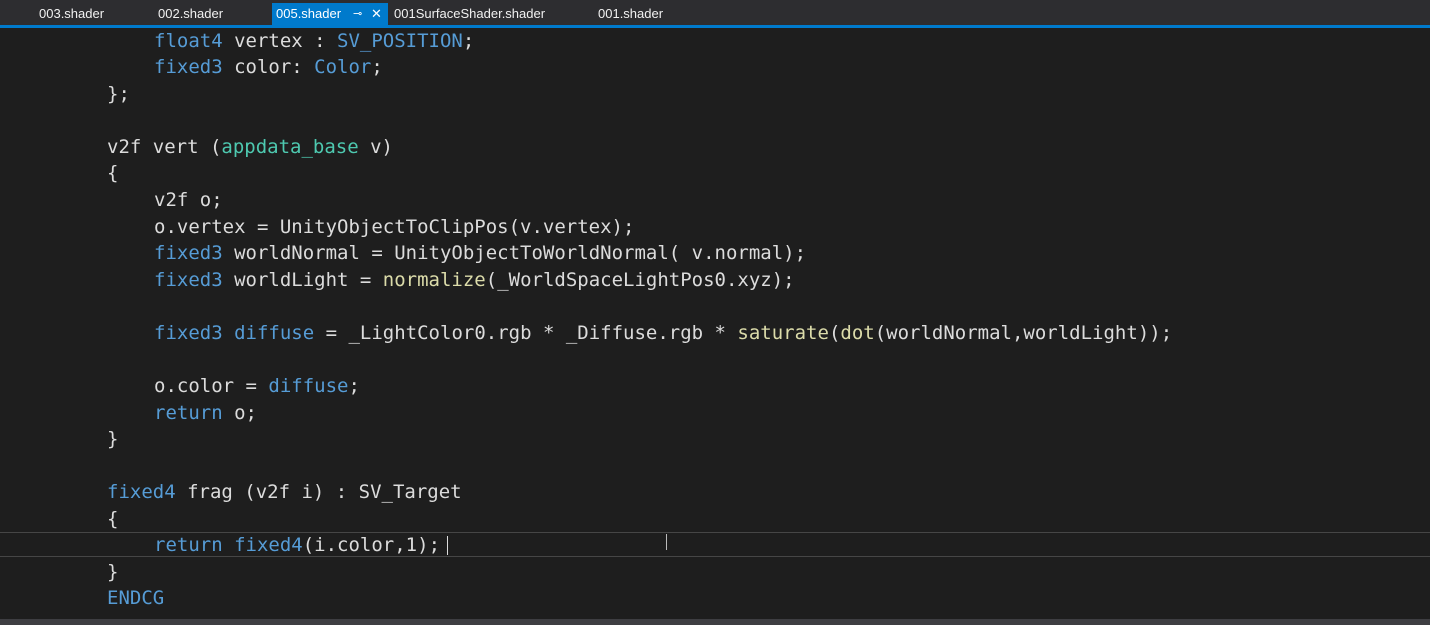  I want to click on code-line-7: v2f o;, so click(188, 200).